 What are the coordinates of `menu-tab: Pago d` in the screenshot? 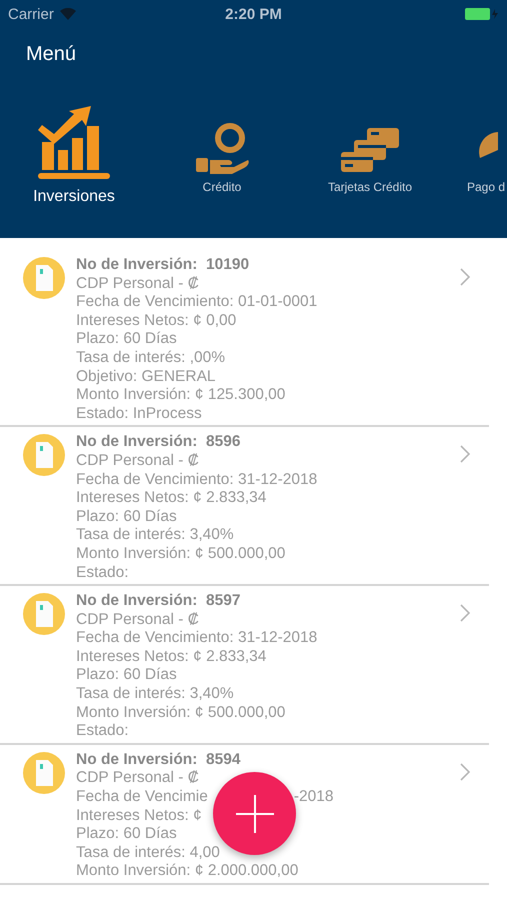 It's located at (475, 181).